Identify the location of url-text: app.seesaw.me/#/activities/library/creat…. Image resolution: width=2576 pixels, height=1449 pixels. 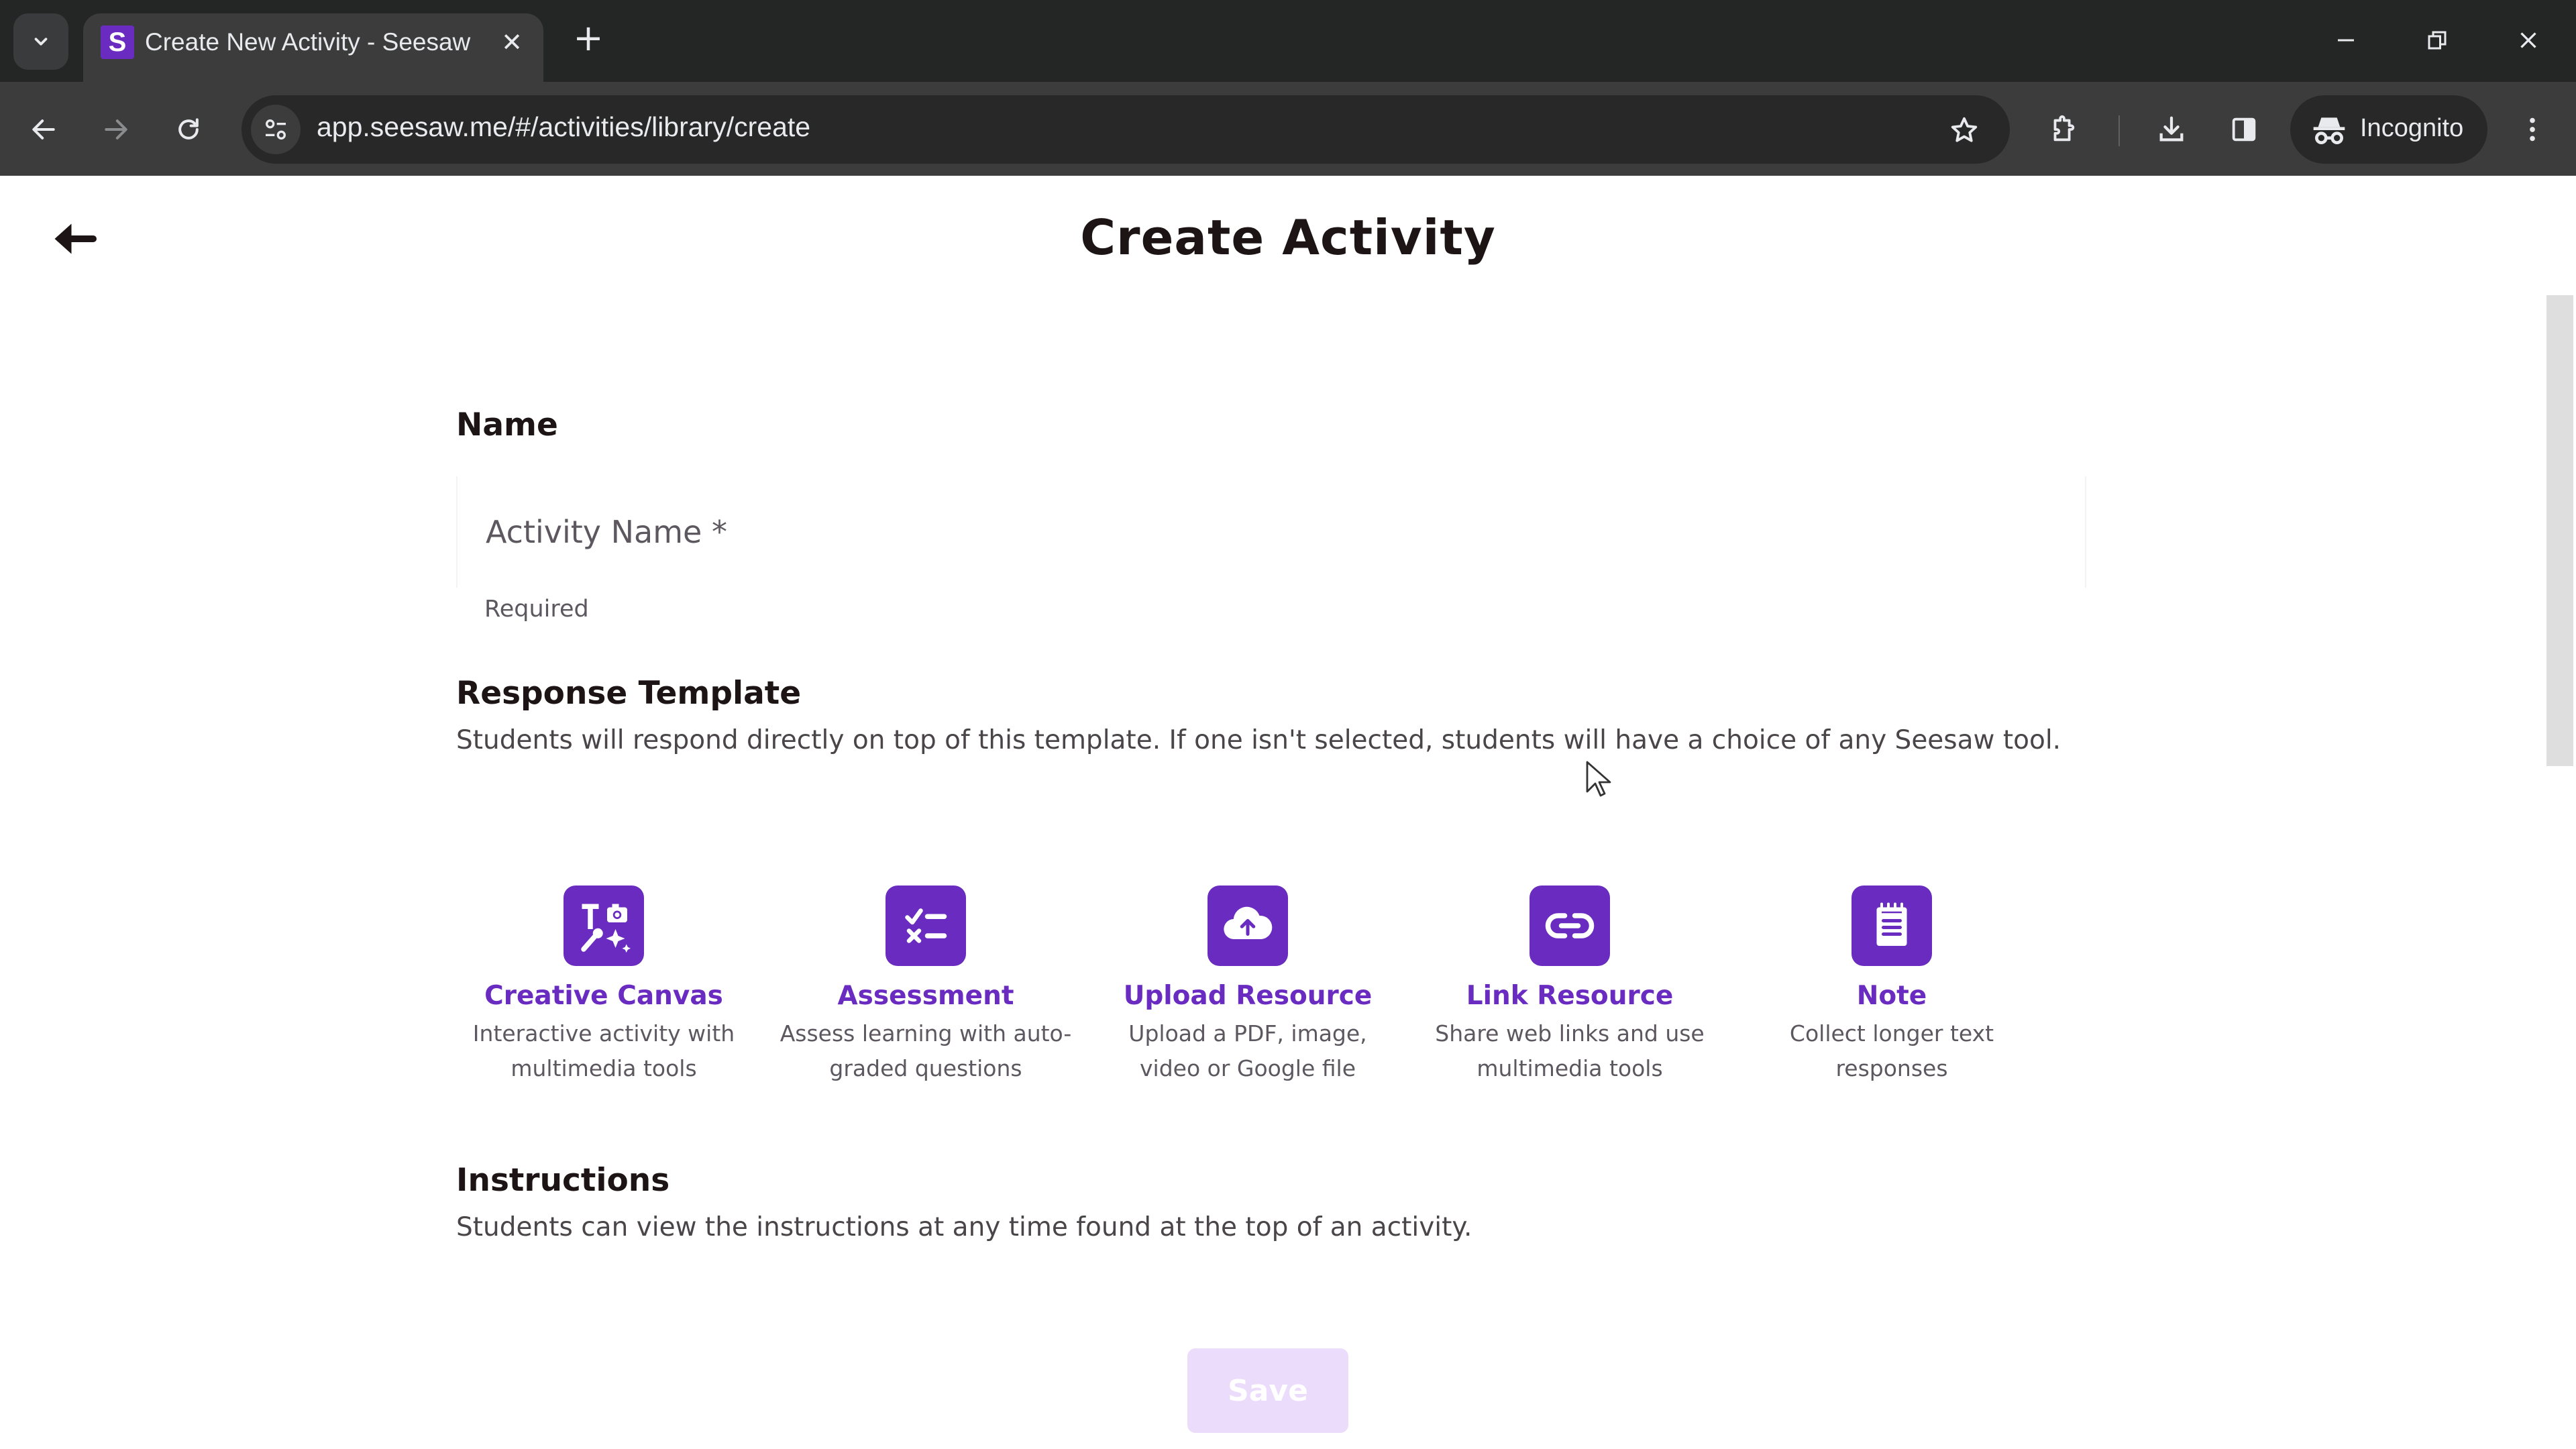
(563, 127).